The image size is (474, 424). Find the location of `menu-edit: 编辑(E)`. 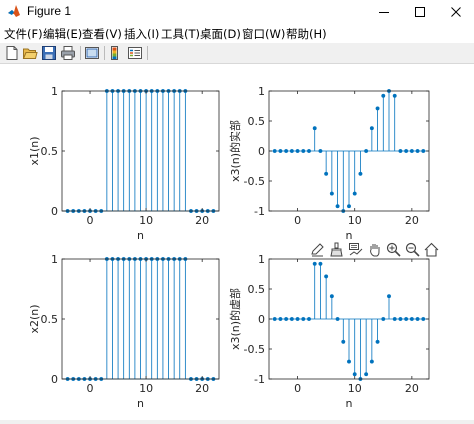

menu-edit: 编辑(E) is located at coordinates (62, 34).